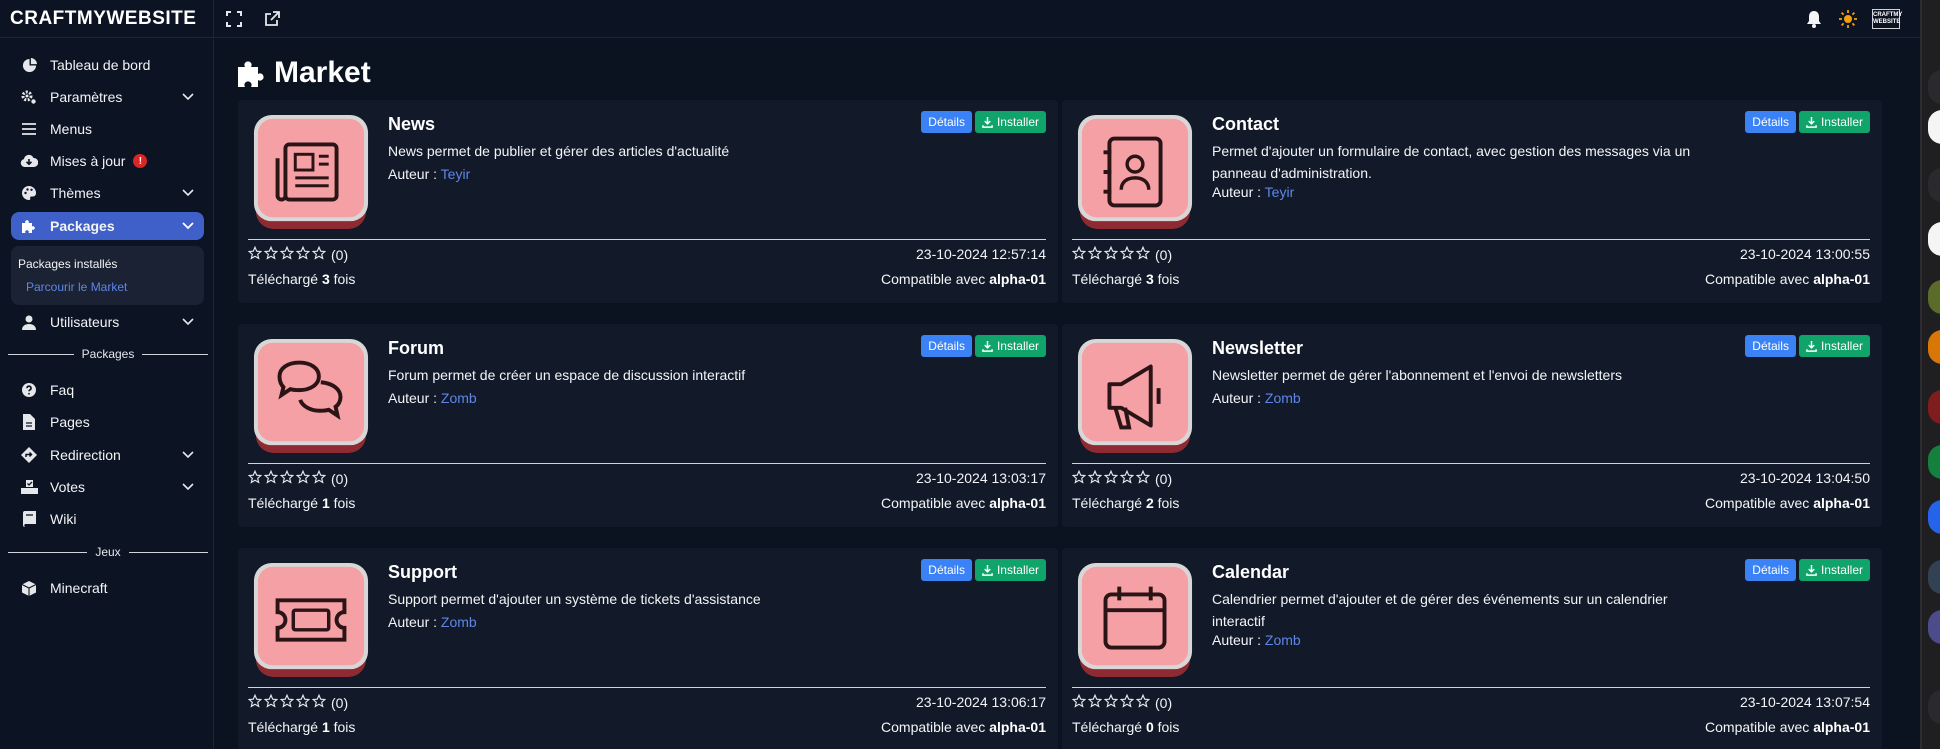 This screenshot has height=749, width=1940. I want to click on download-icon, so click(1811, 570).